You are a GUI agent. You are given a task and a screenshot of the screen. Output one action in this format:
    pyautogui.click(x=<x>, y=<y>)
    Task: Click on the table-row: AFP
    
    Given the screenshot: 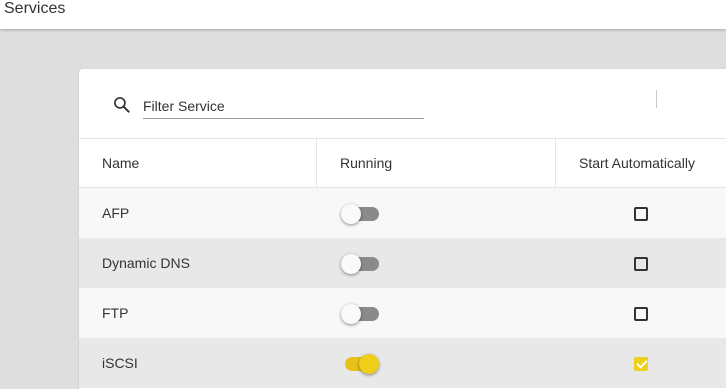 What is the action you would take?
    pyautogui.click(x=402, y=213)
    